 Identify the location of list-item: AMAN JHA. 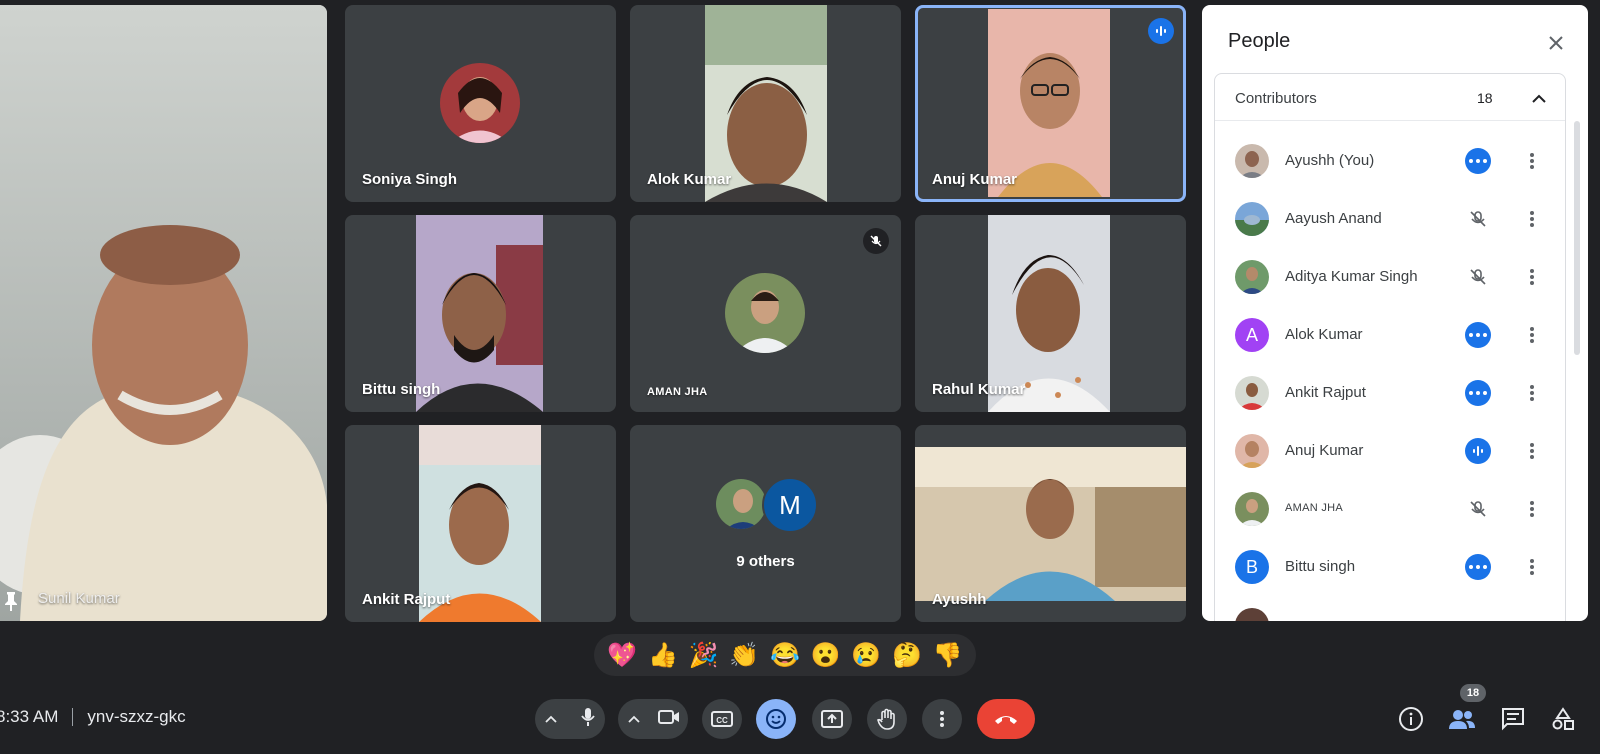
(1390, 509).